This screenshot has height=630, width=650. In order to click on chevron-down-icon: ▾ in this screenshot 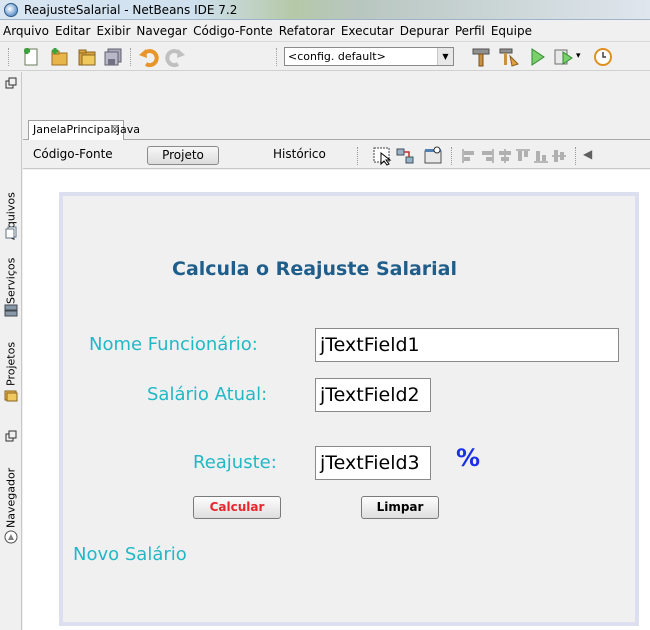, I will do `click(578, 56)`.